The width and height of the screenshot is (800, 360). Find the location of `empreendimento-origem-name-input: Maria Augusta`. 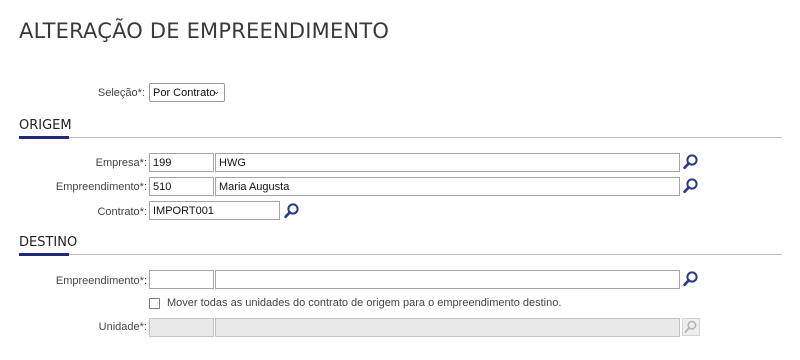

empreendimento-origem-name-input: Maria Augusta is located at coordinates (447, 186).